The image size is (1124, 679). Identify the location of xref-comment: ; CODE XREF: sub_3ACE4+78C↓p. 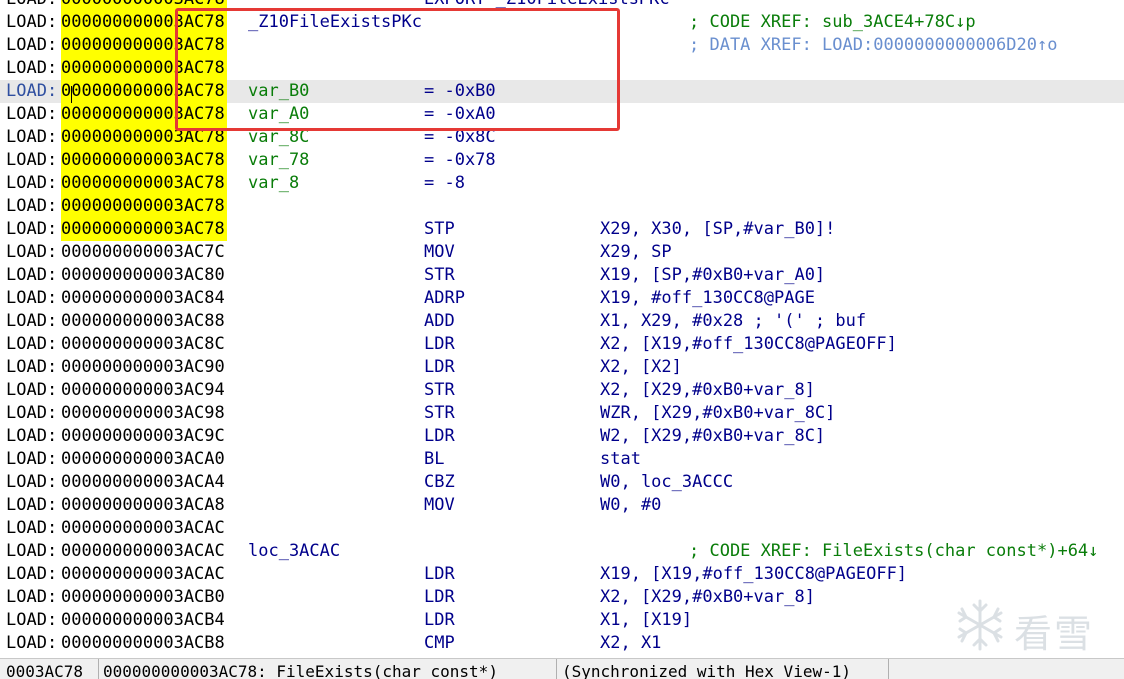
(832, 22).